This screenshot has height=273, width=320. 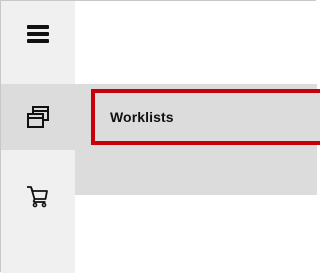 I want to click on sidebar-item-cart, so click(x=38, y=196).